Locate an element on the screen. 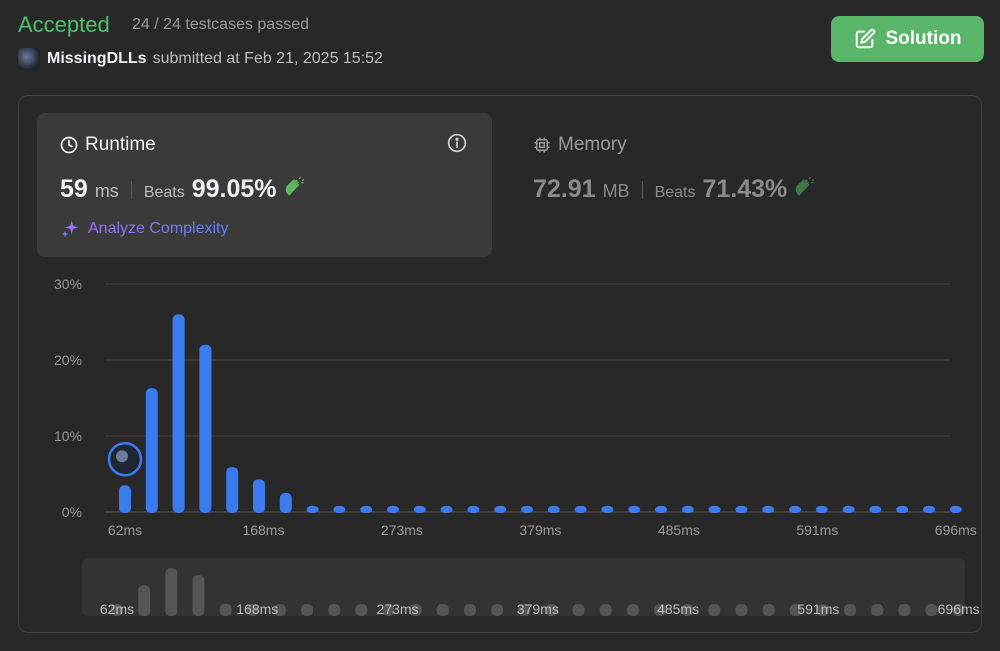 This screenshot has height=651, width=1000. x-tick-label: 485ms is located at coordinates (679, 530).